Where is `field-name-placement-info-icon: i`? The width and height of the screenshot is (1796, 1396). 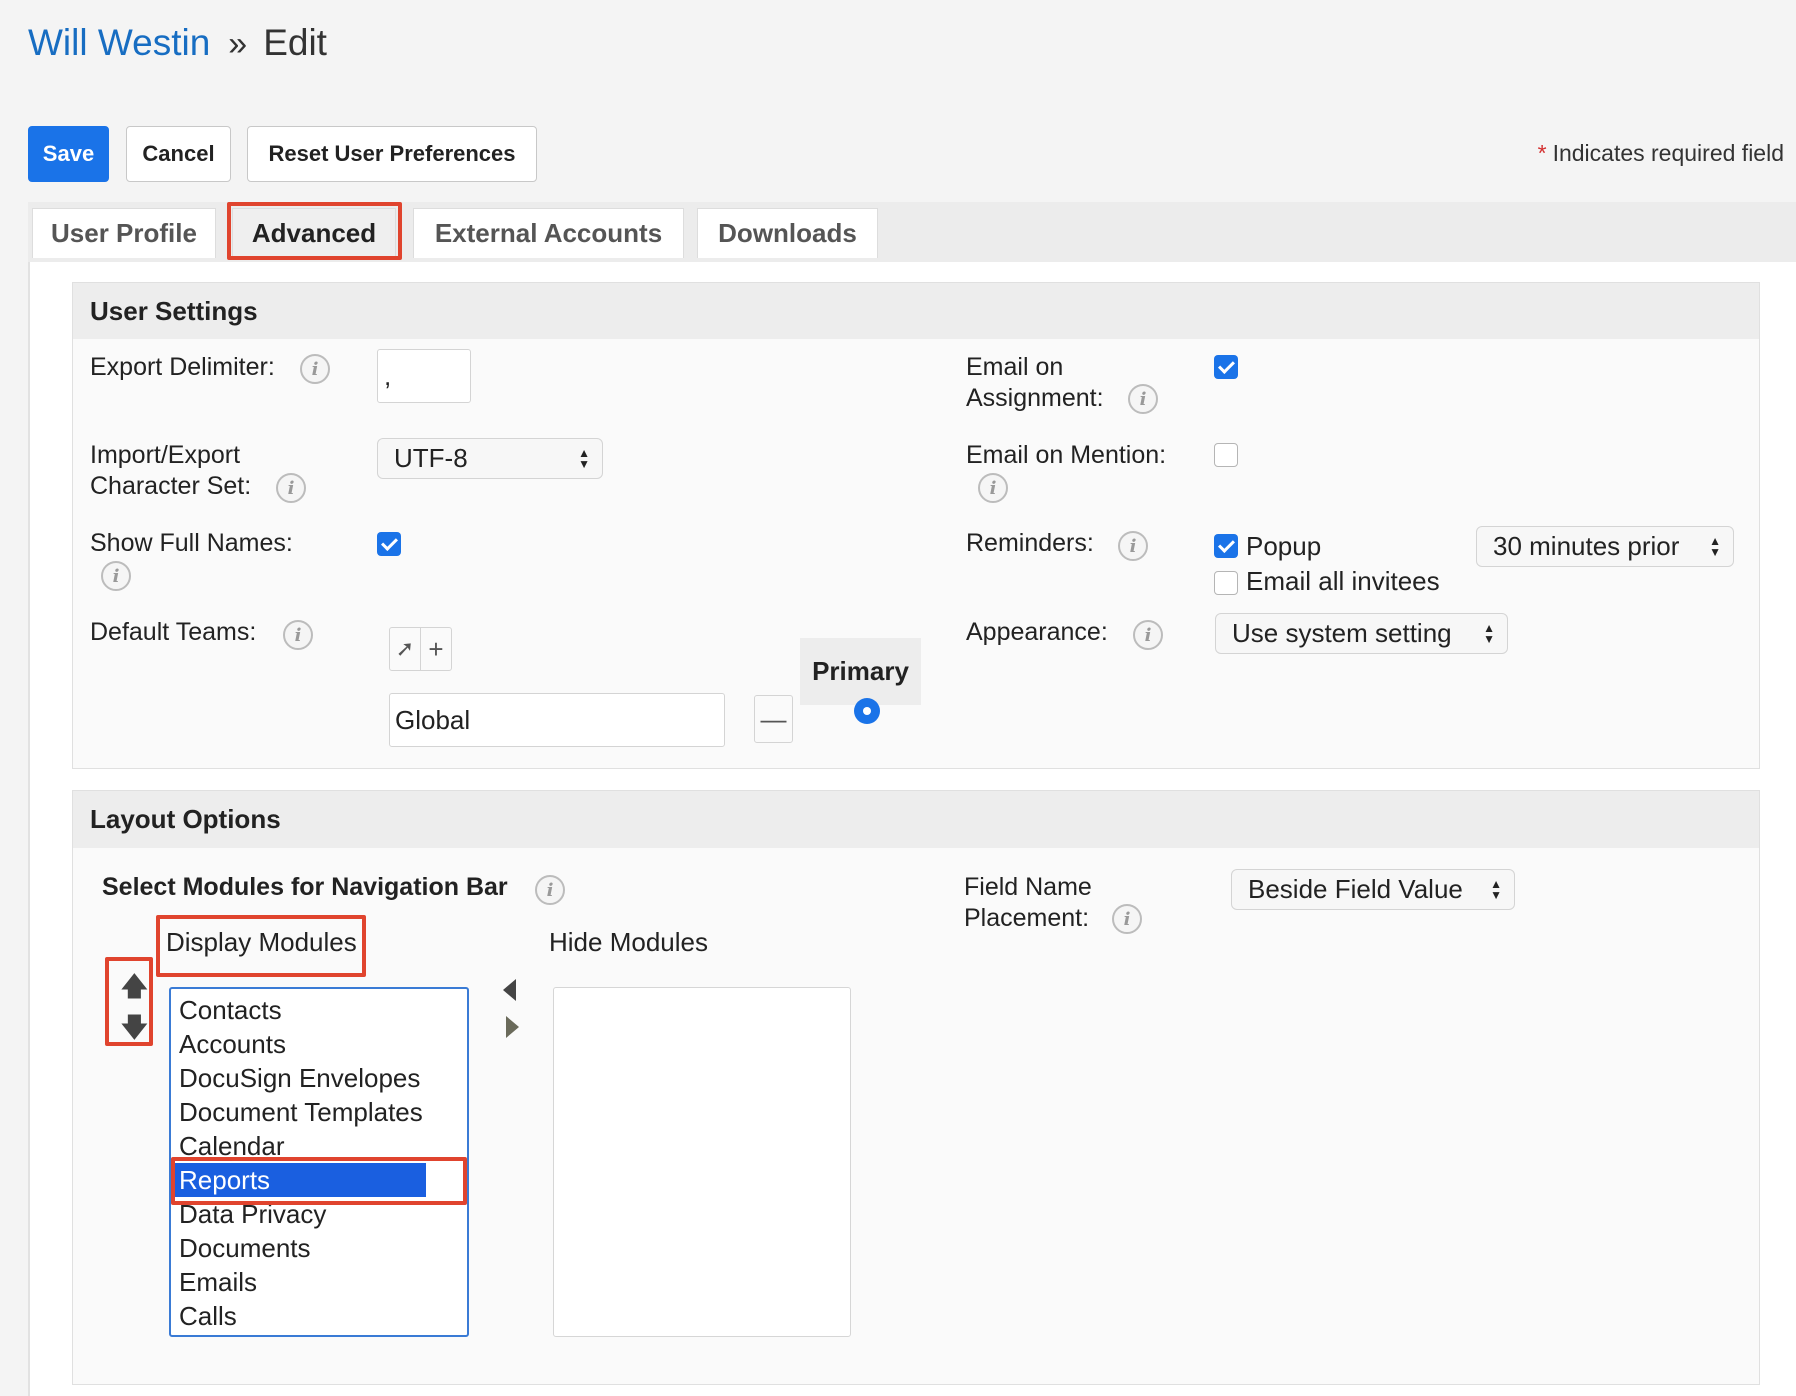 field-name-placement-info-icon: i is located at coordinates (1127, 919).